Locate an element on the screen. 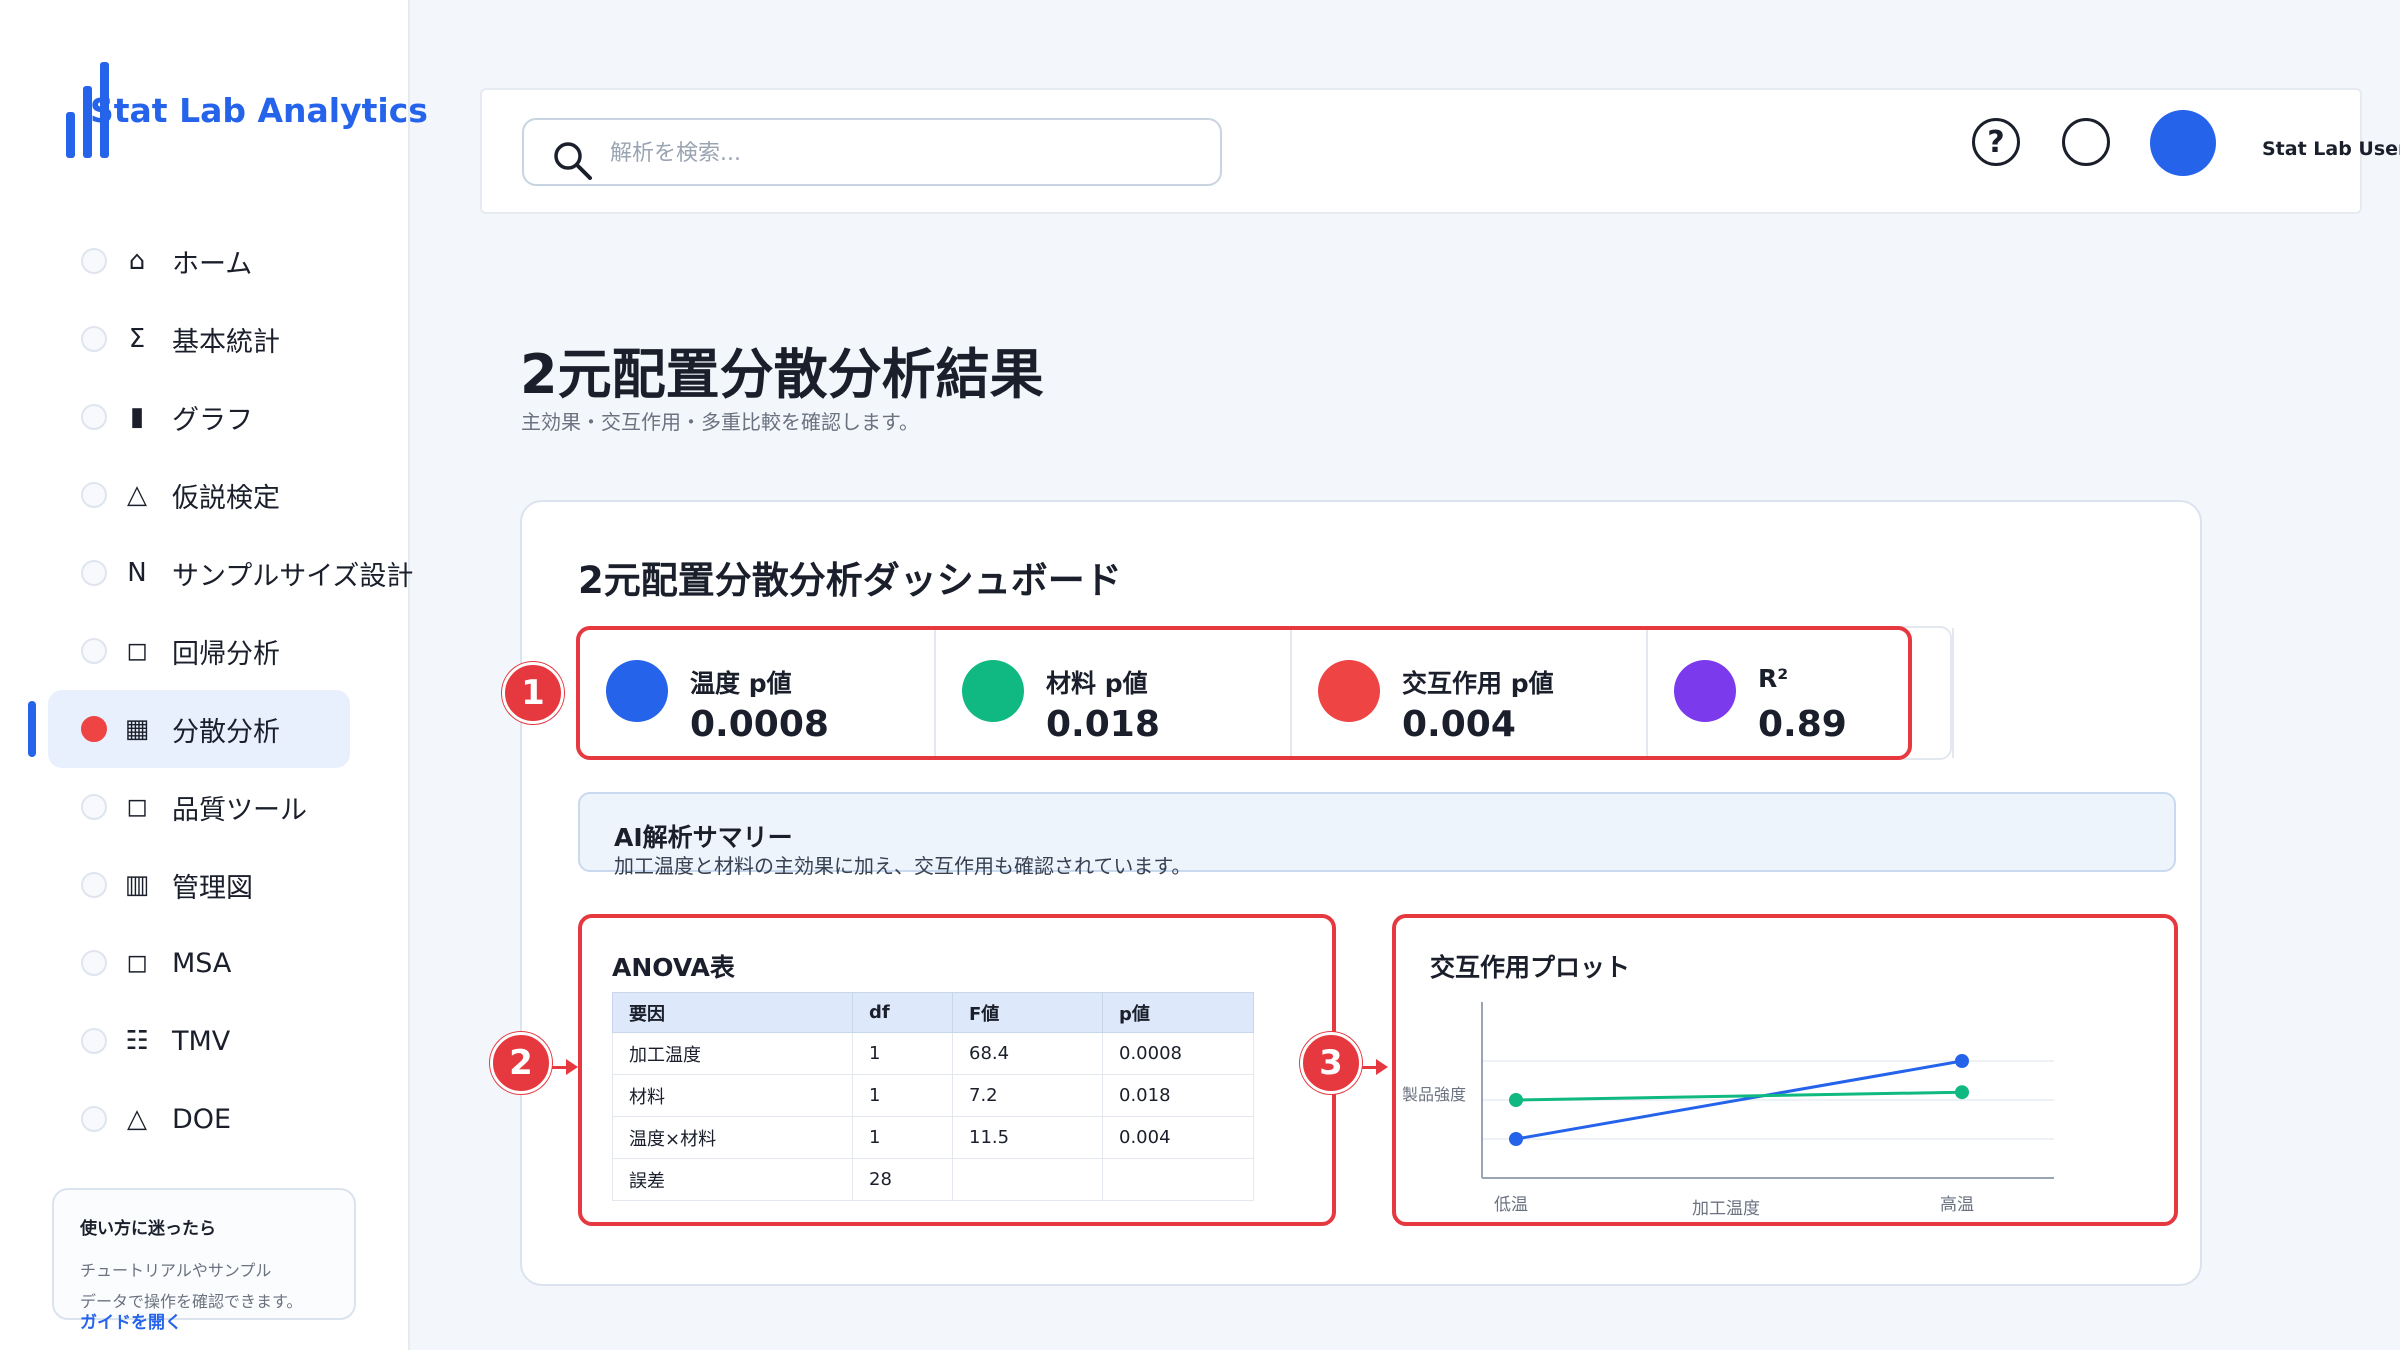 This screenshot has height=1350, width=2400. menu-glyph-icon: ⌂ is located at coordinates (137, 261).